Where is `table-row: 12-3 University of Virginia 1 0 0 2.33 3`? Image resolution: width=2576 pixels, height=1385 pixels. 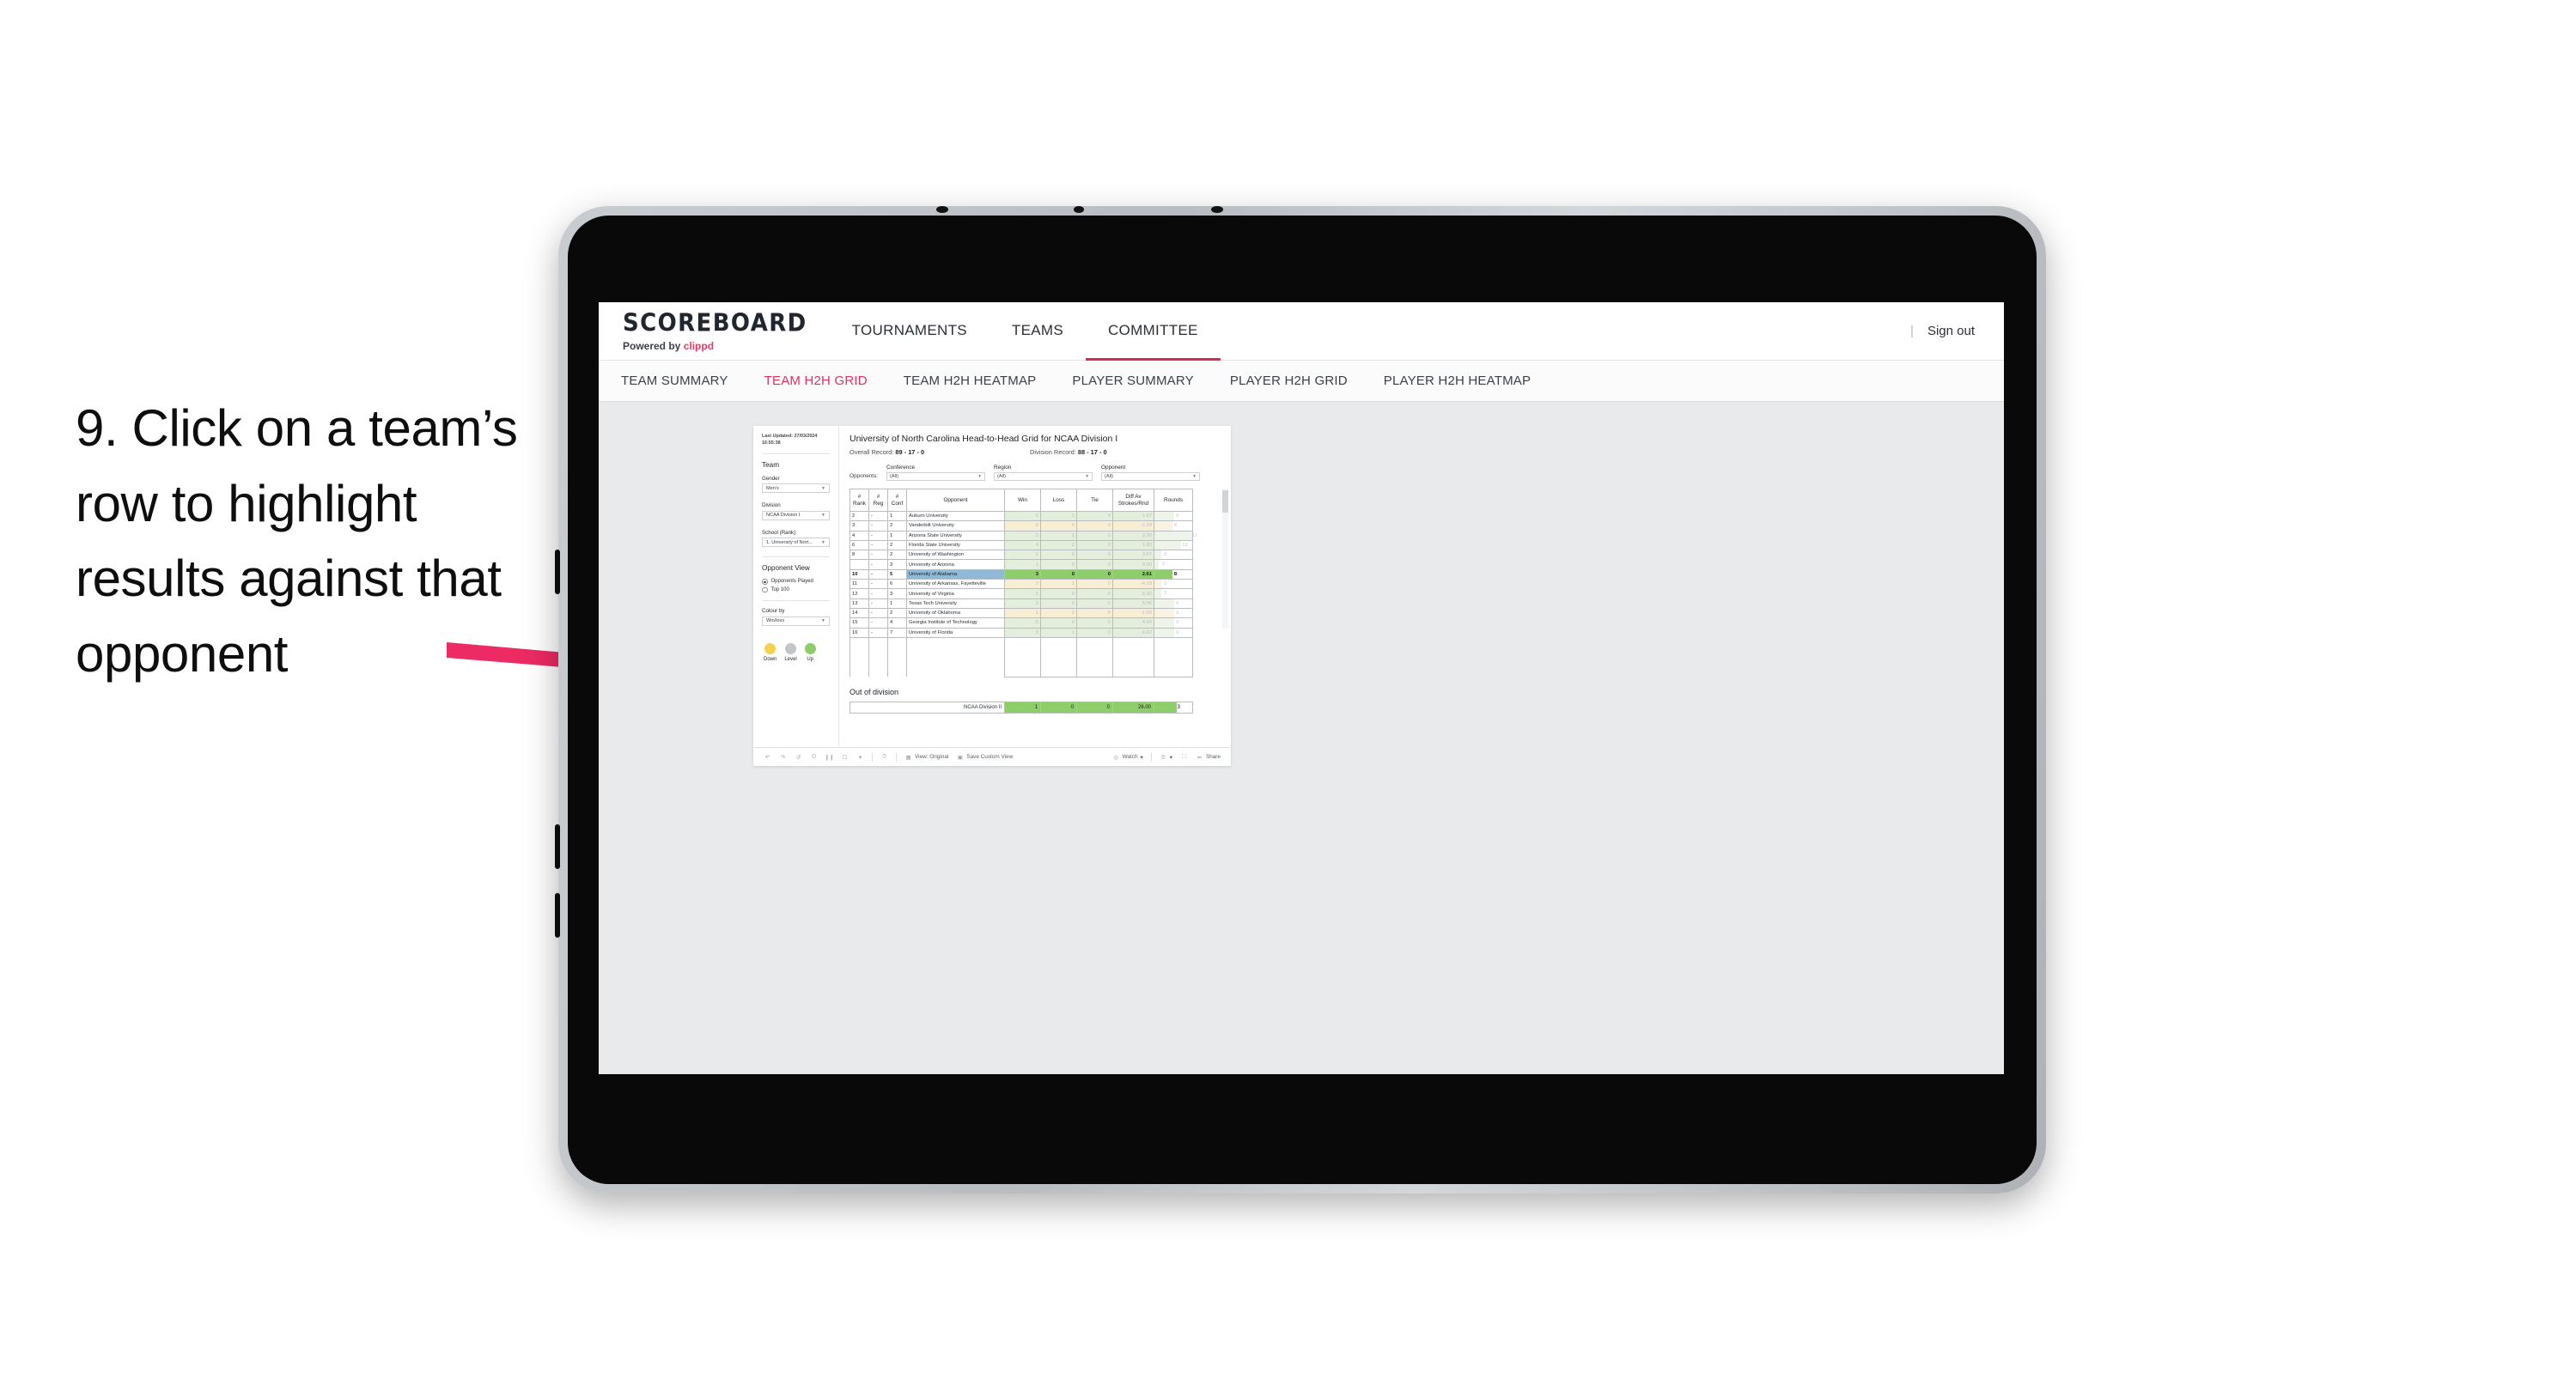
table-row: 12-3 University of Virginia 1 0 0 2.33 3 is located at coordinates (1021, 593).